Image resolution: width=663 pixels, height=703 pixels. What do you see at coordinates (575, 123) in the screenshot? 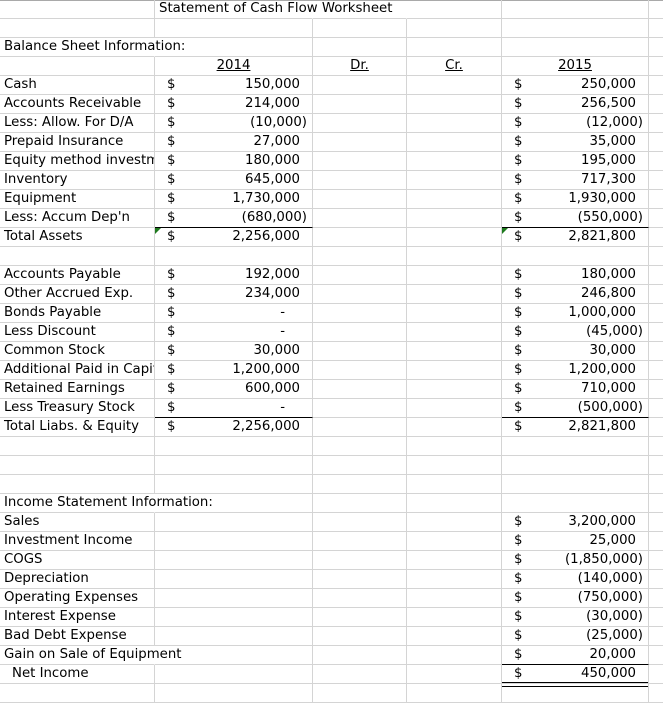
I see `amount-2015-cell: $ (12,000)` at bounding box center [575, 123].